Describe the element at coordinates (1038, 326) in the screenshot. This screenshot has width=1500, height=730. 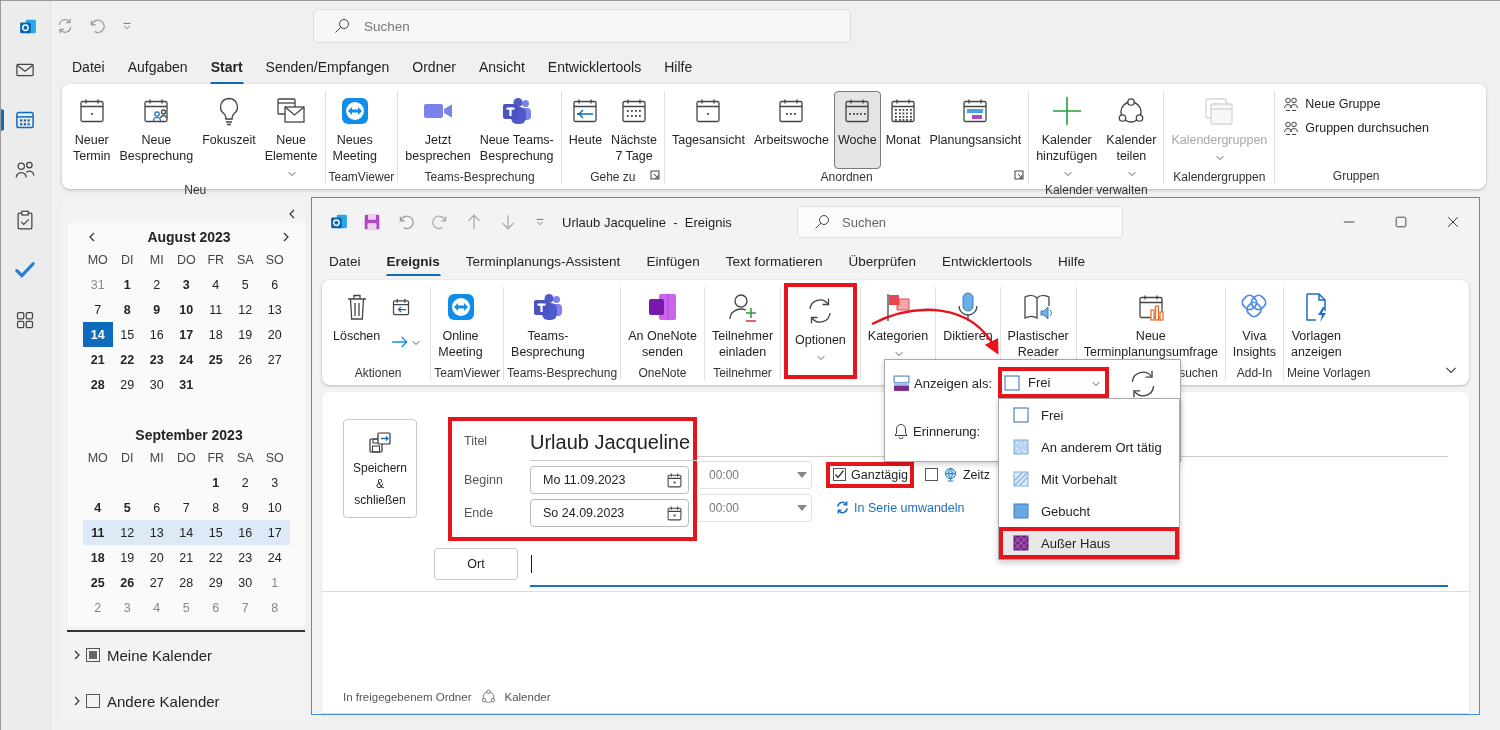
I see `ribbon-button: Plastischer Reader` at that location.